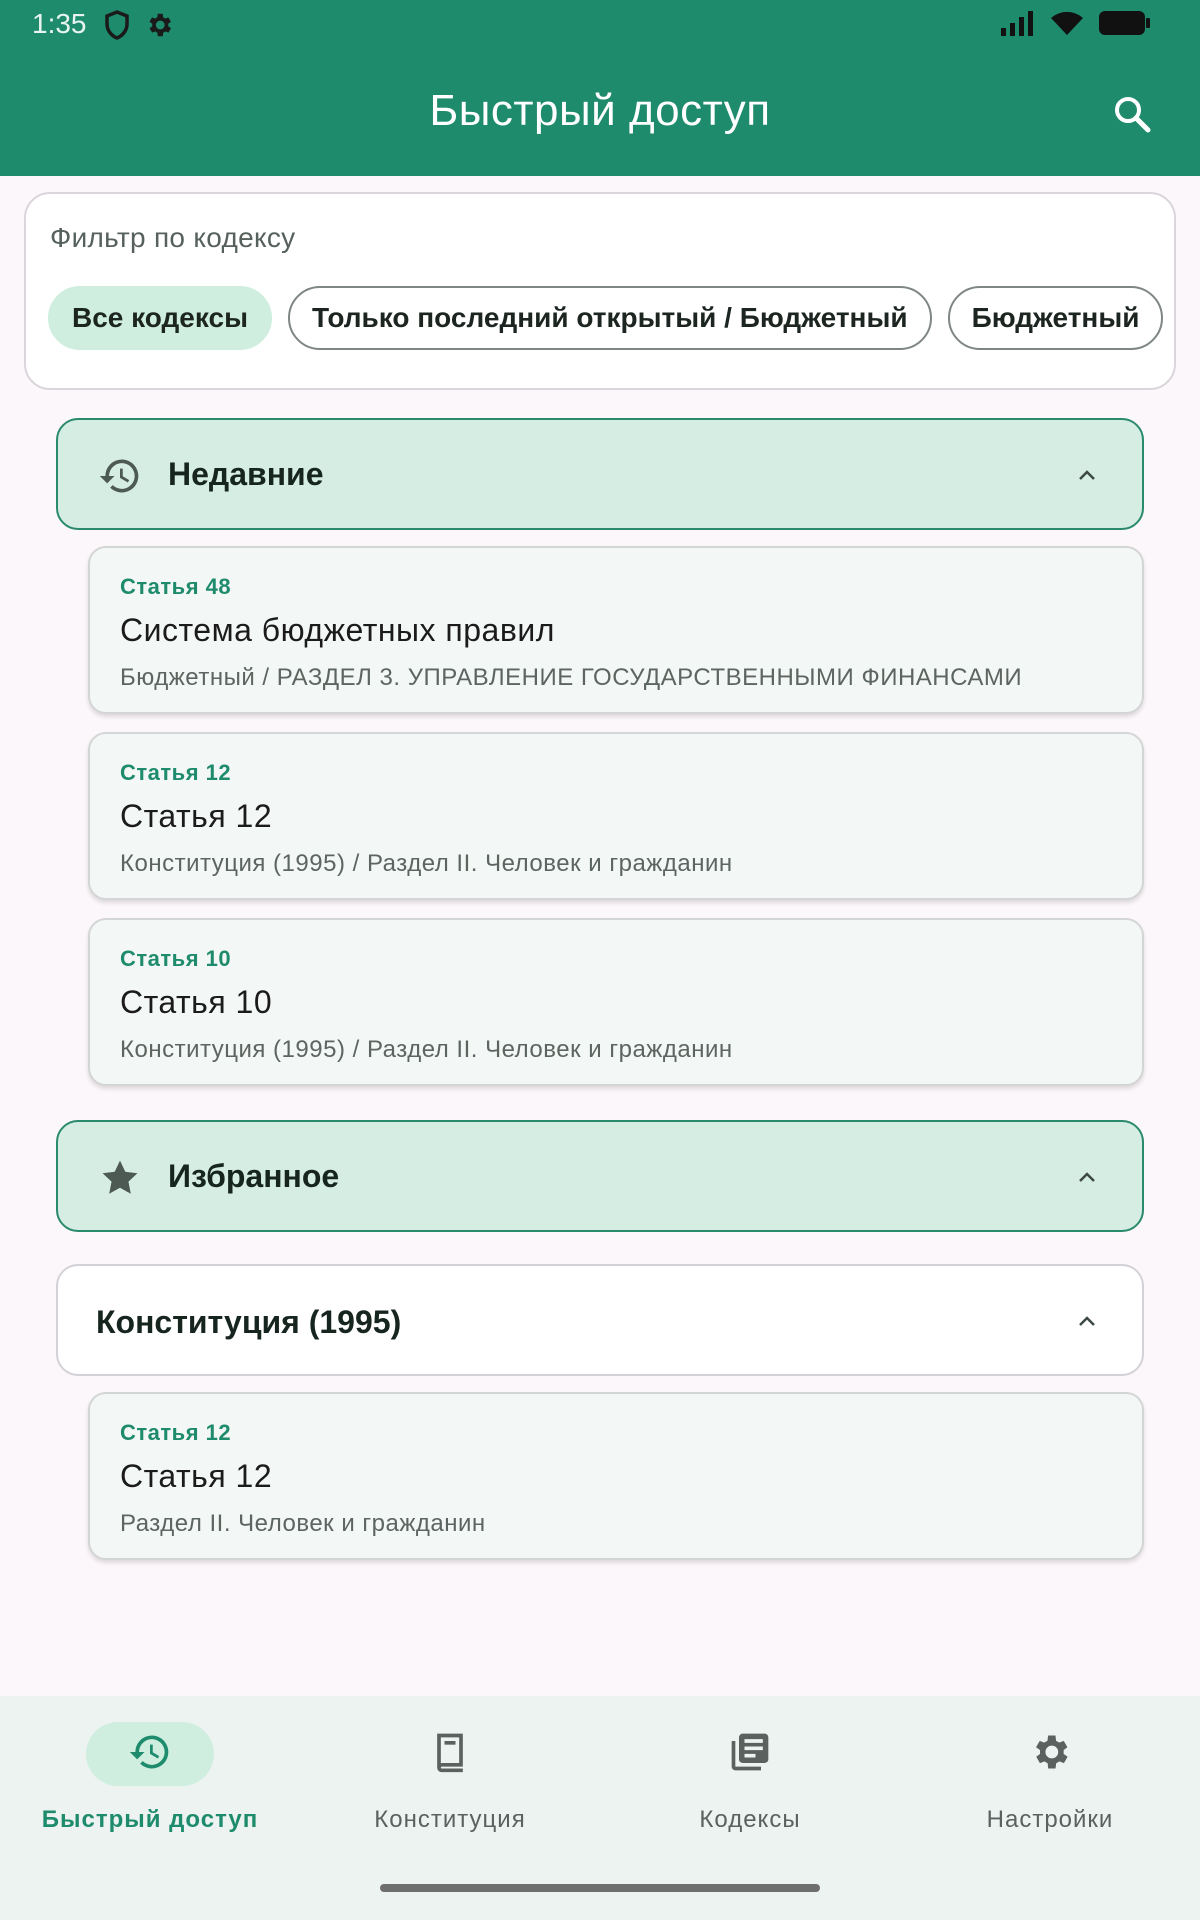  I want to click on page-title: Быстрый доступ, so click(600, 110).